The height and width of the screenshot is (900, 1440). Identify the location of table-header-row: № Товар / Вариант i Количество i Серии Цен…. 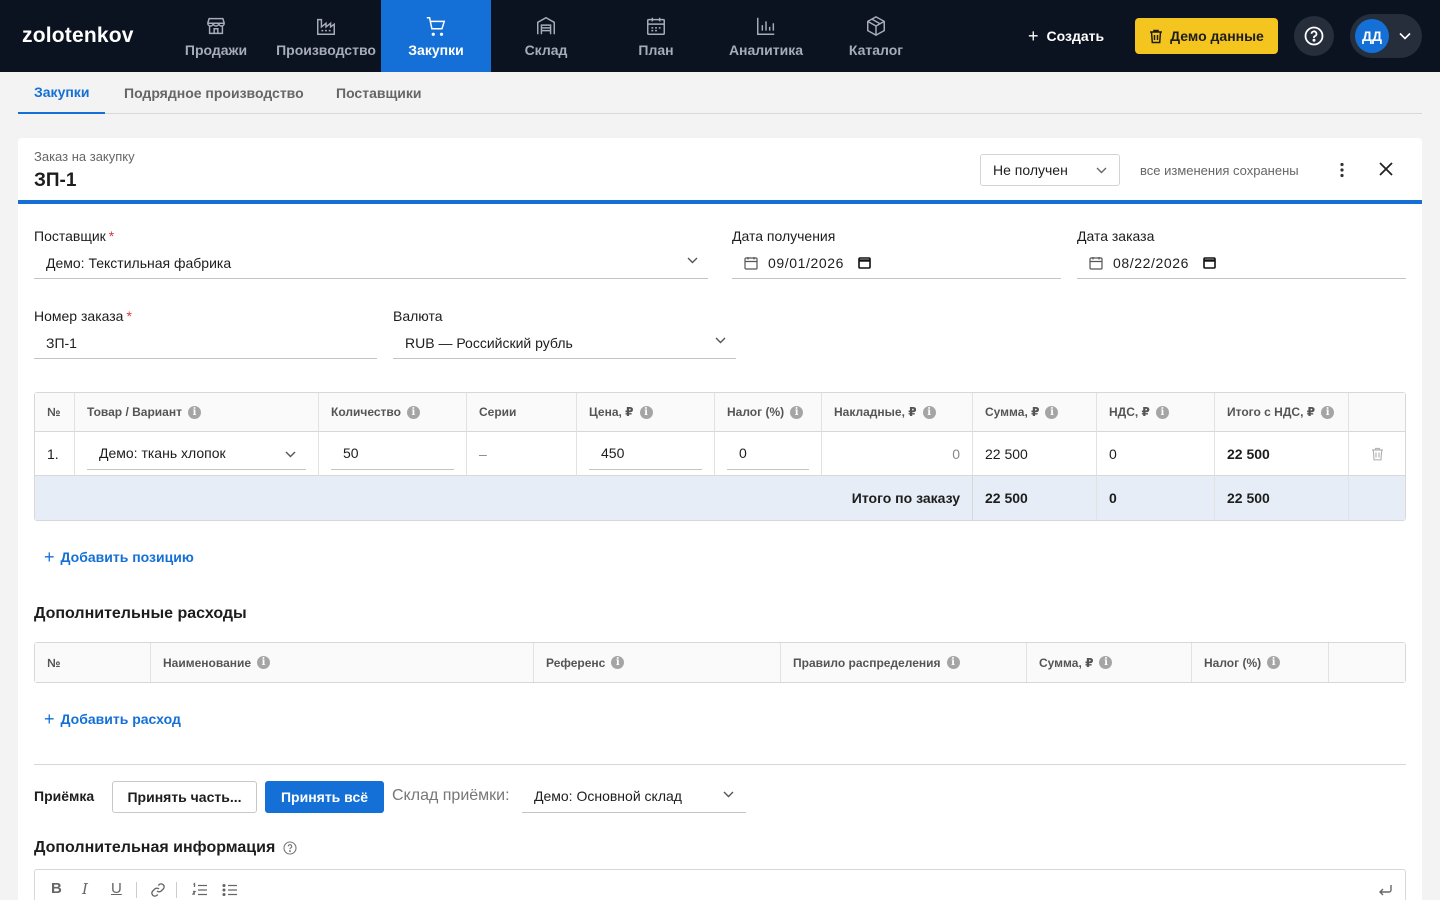
(720, 412).